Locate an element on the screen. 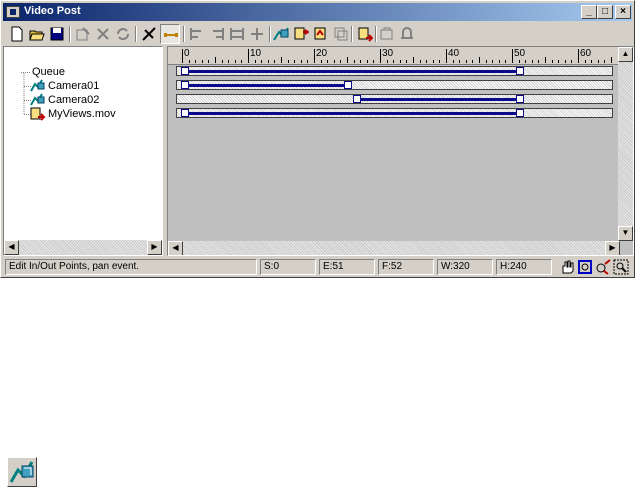 Image resolution: width=637 pixels, height=493 pixels. zoom-time-icon is located at coordinates (603, 267).